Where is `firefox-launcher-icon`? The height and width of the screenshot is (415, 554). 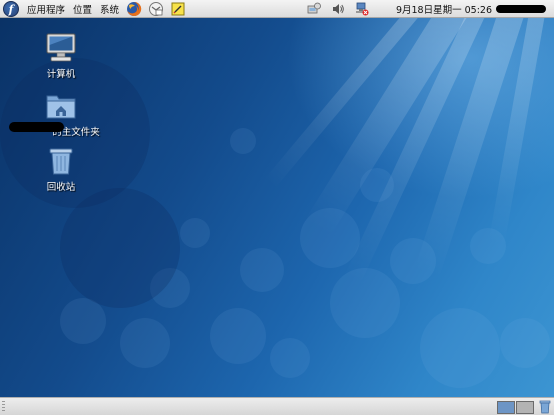 firefox-launcher-icon is located at coordinates (134, 9).